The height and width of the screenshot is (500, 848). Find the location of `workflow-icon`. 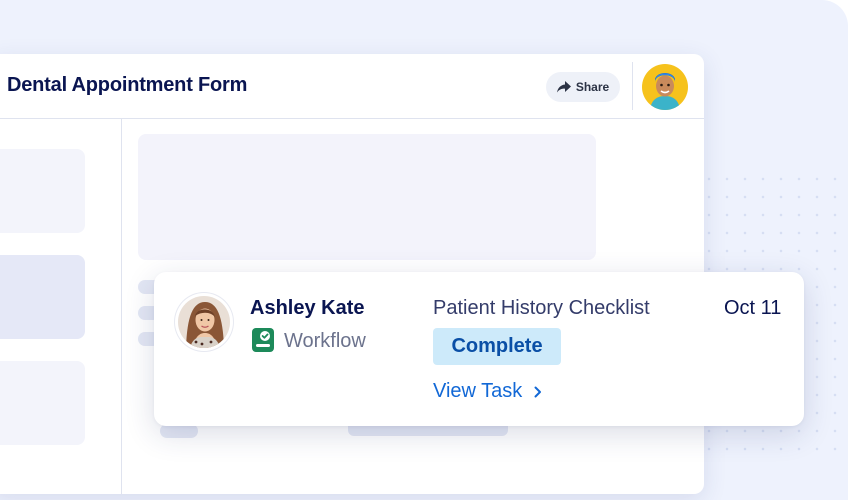

workflow-icon is located at coordinates (263, 340).